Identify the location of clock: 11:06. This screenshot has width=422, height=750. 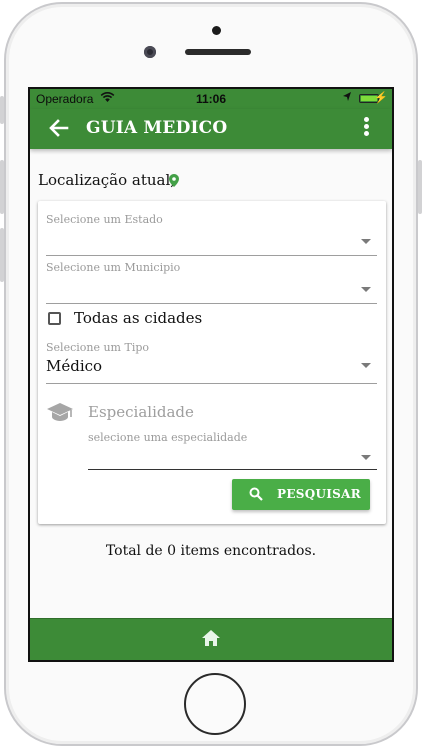
(211, 99).